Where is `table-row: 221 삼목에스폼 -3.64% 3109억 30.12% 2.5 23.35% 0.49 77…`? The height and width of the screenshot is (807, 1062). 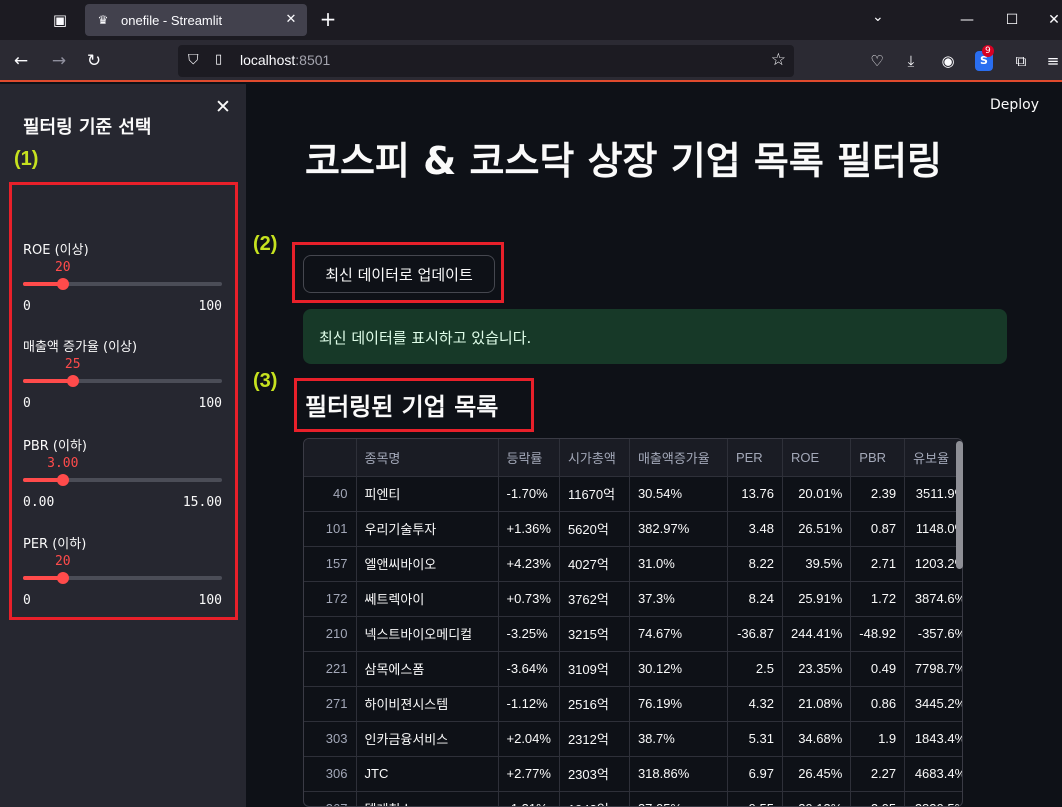 table-row: 221 삼목에스폼 -3.64% 3109억 30.12% 2.5 23.35% 0.49 77… is located at coordinates (633, 669).